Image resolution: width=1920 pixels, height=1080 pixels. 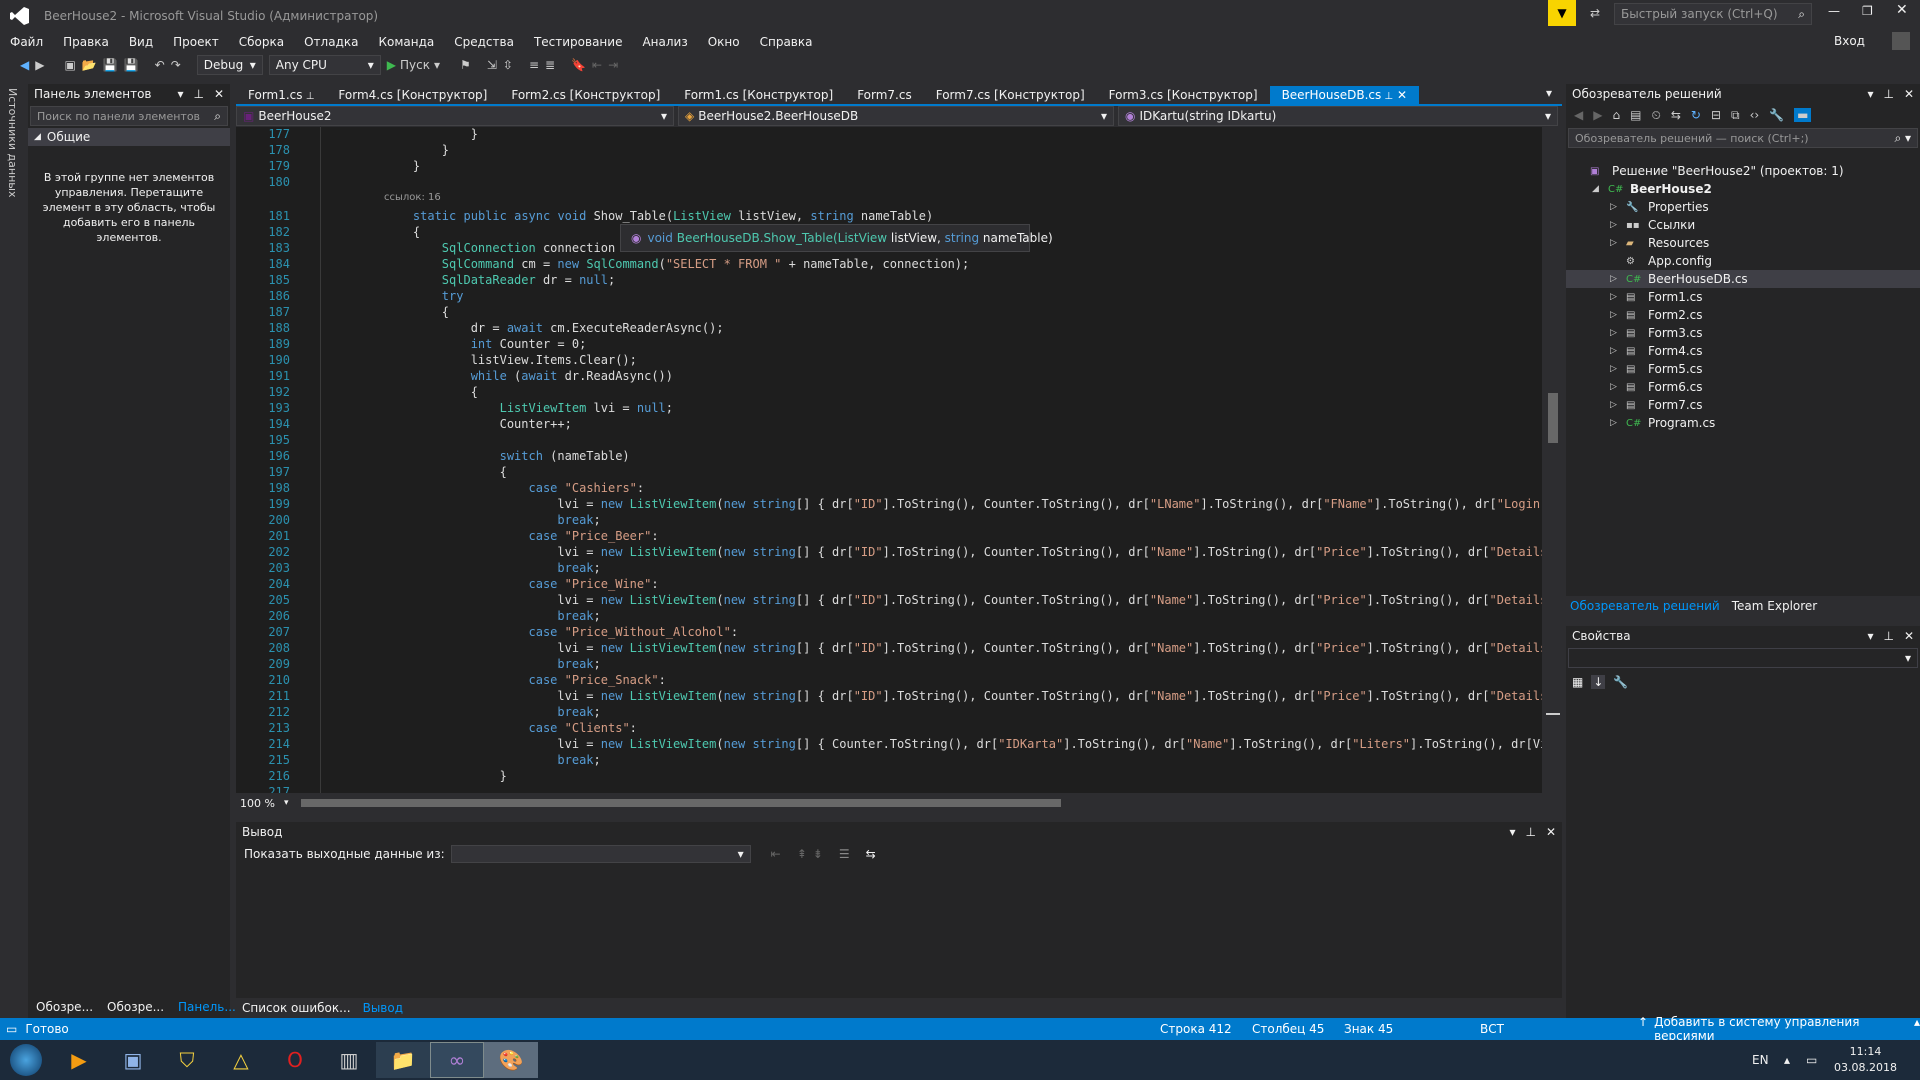 I want to click on step-over-icon: ⇳, so click(x=508, y=65).